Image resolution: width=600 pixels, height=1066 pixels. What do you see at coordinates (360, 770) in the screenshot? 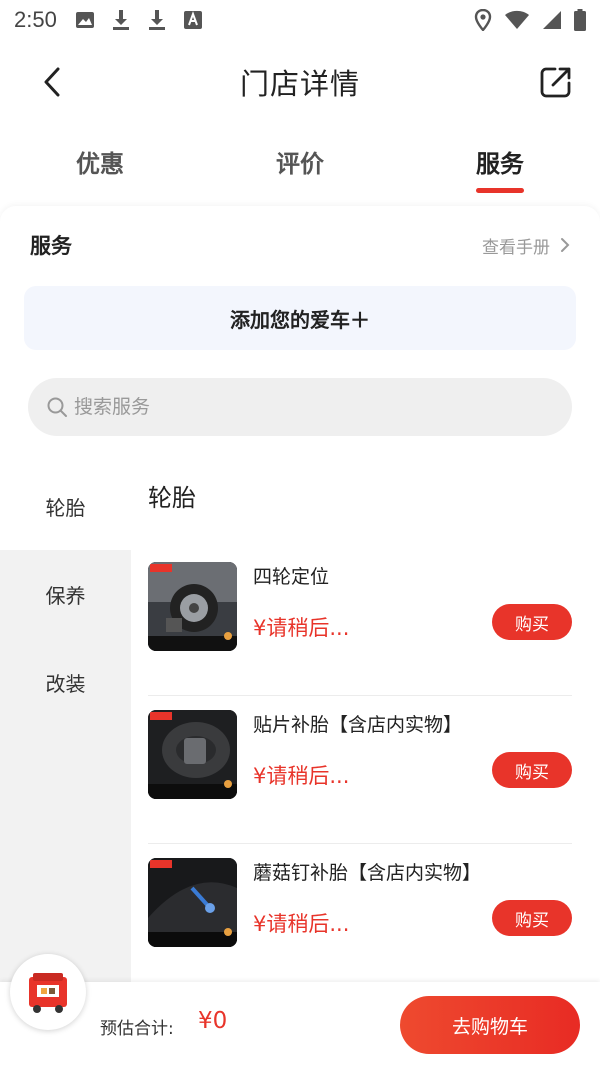
I see `list-item: 贴片补胎【含店内实物】 ¥请稍后... 购买` at bounding box center [360, 770].